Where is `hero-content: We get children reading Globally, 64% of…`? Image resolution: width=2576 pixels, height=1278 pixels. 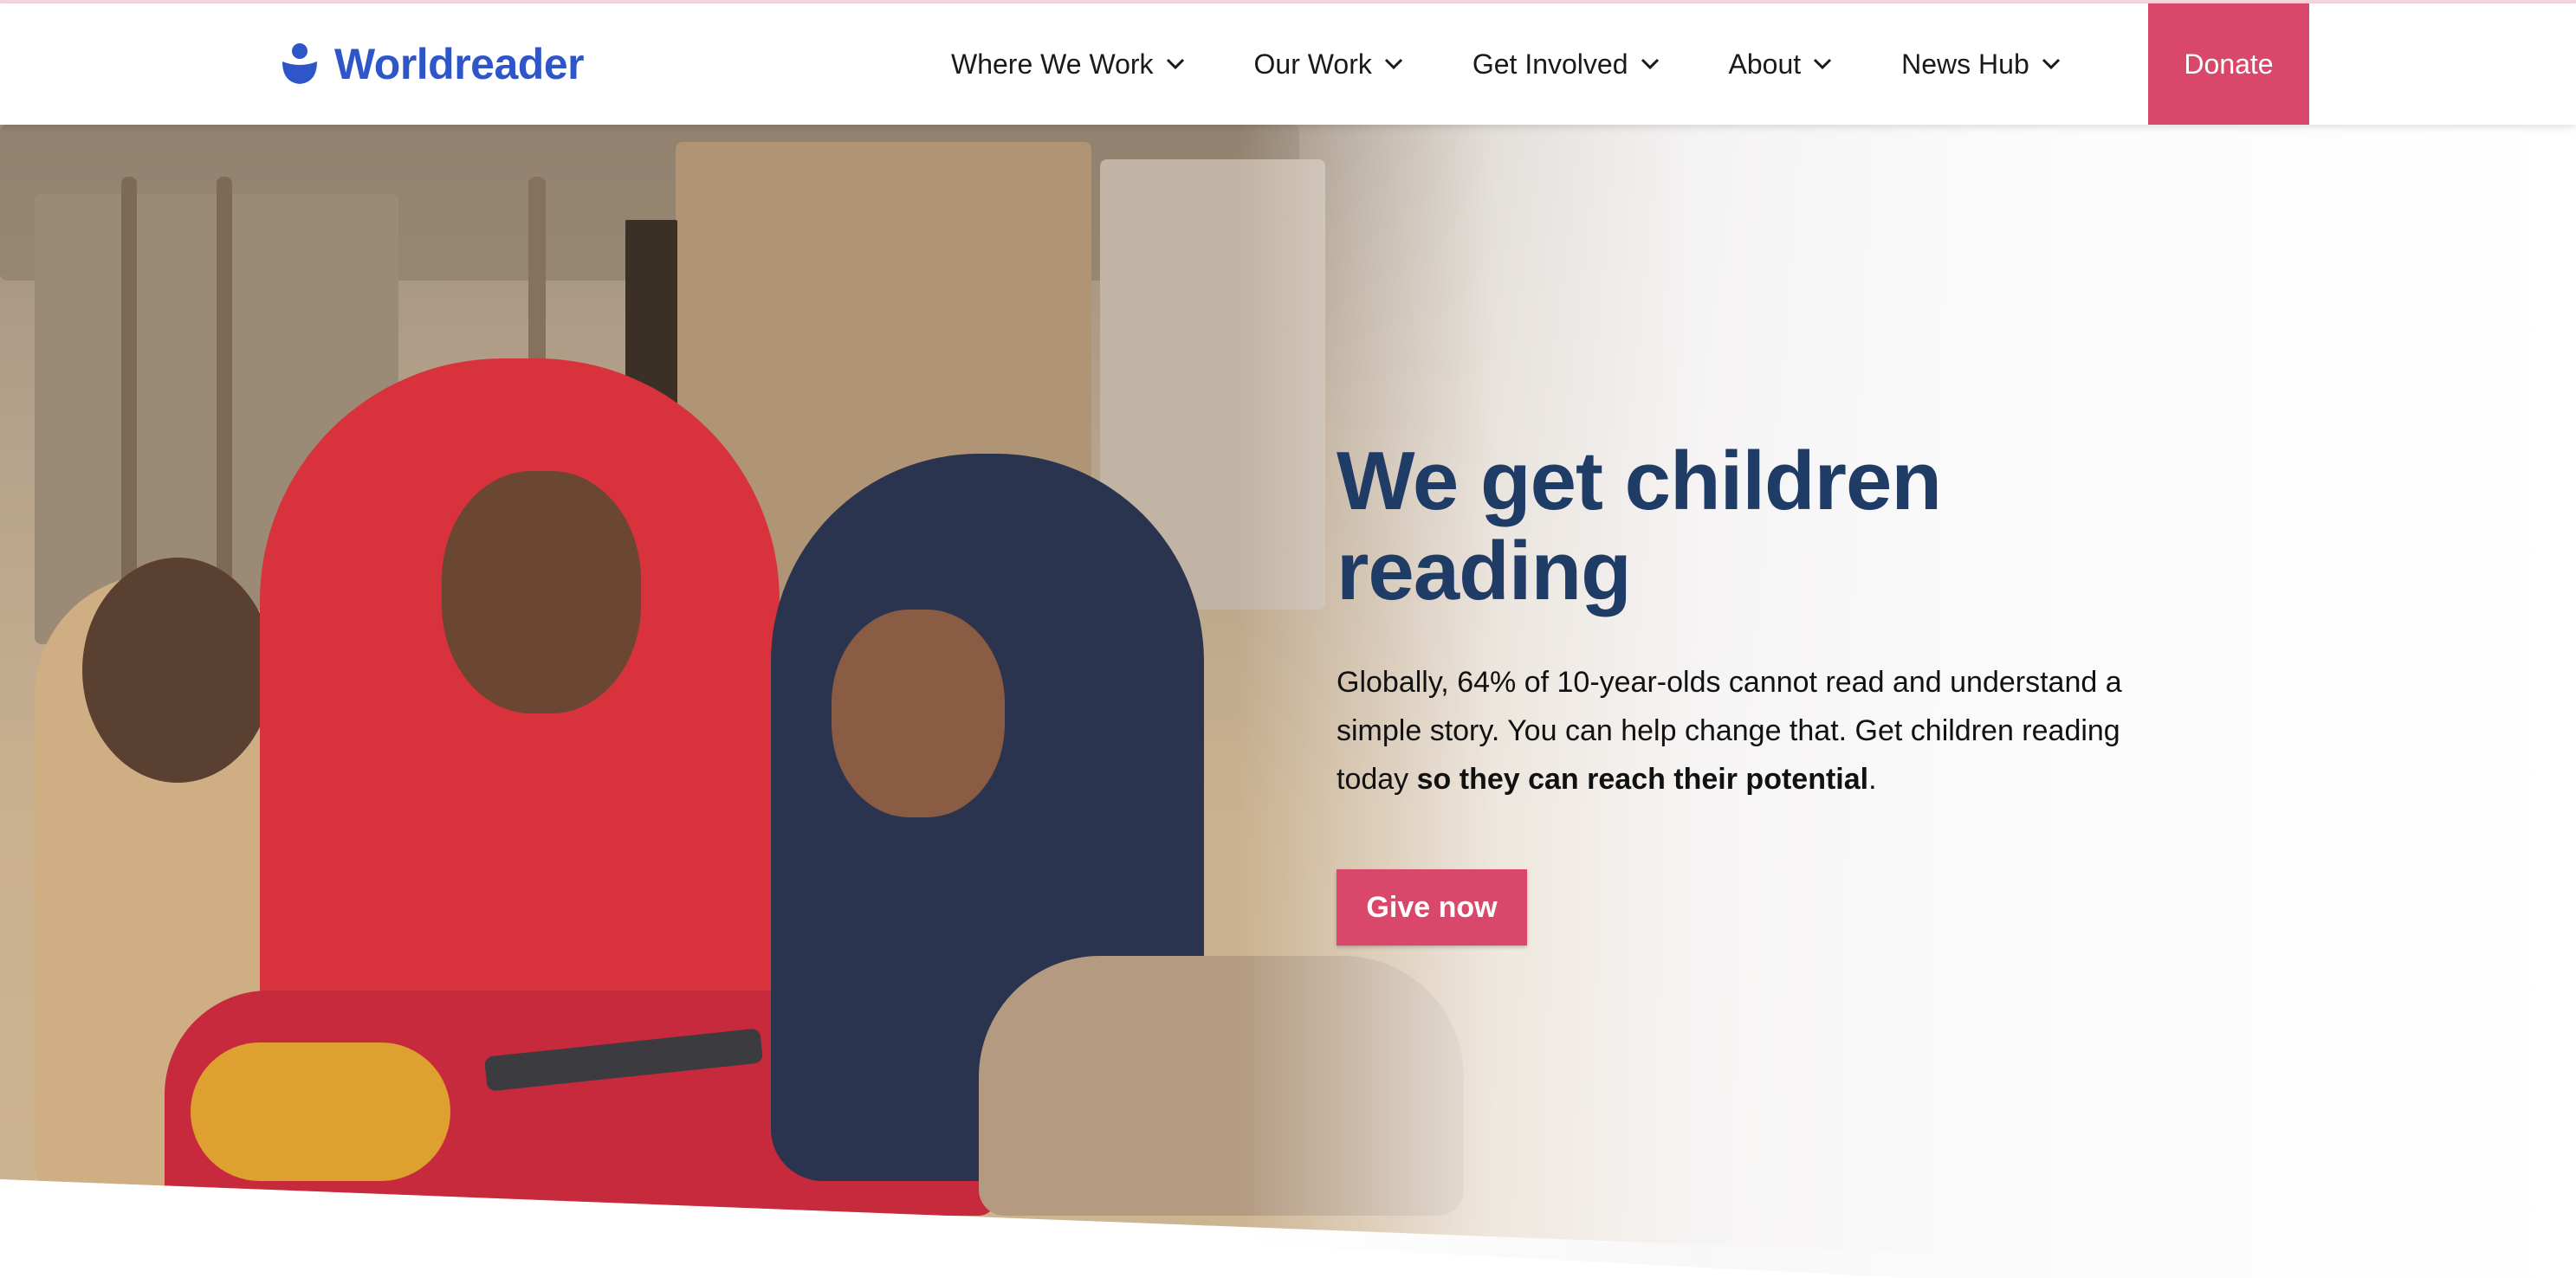 hero-content: We get children reading Globally, 64% of… is located at coordinates (1761, 691).